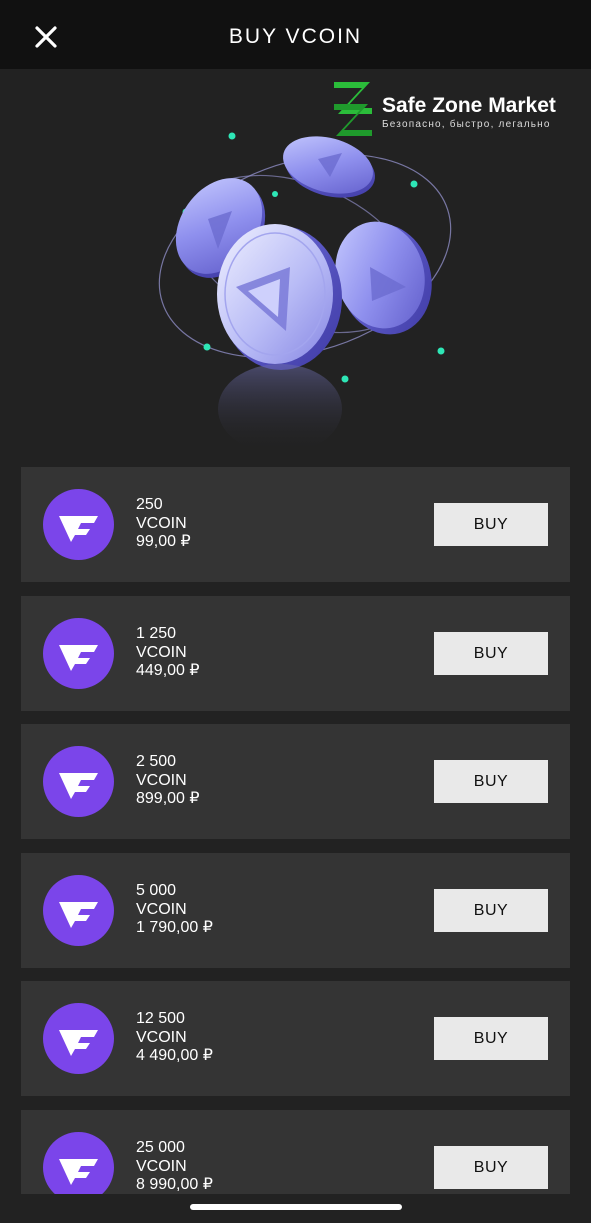 Image resolution: width=591 pixels, height=1223 pixels. Describe the element at coordinates (174, 1055) in the screenshot. I see `offer-price: 4 490,00 ₽` at that location.